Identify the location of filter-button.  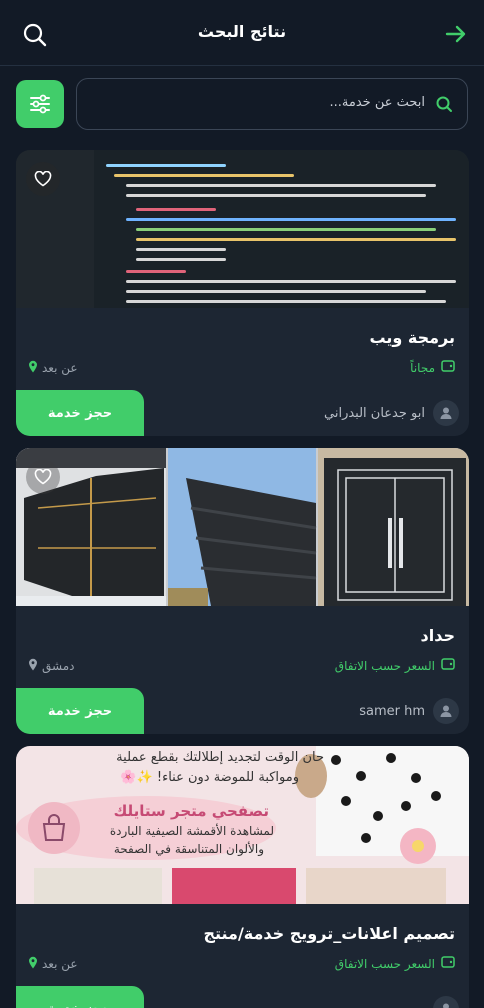
(40, 104).